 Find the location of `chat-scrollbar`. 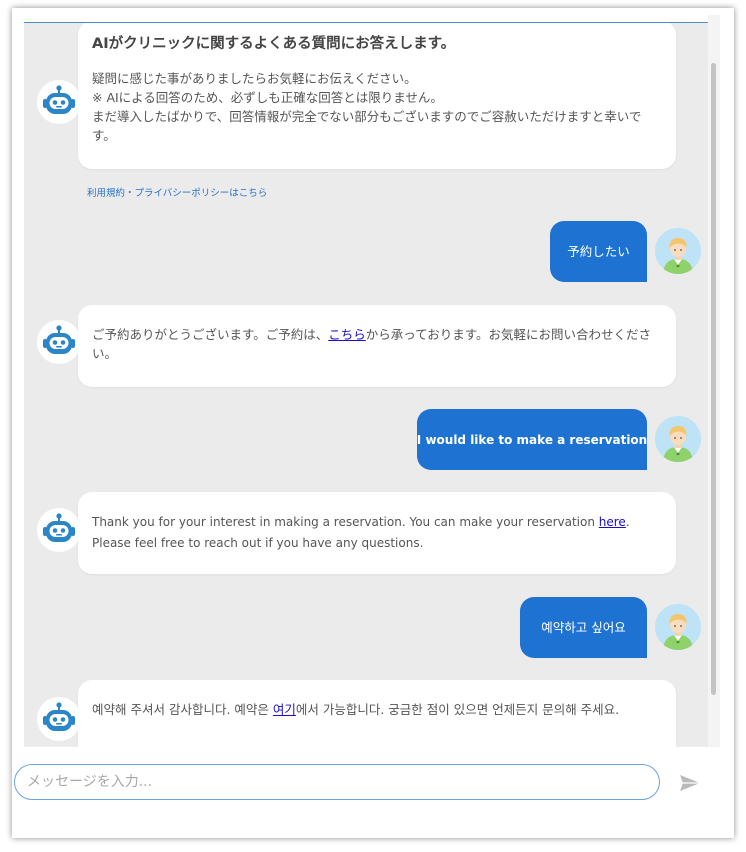

chat-scrollbar is located at coordinates (714, 381).